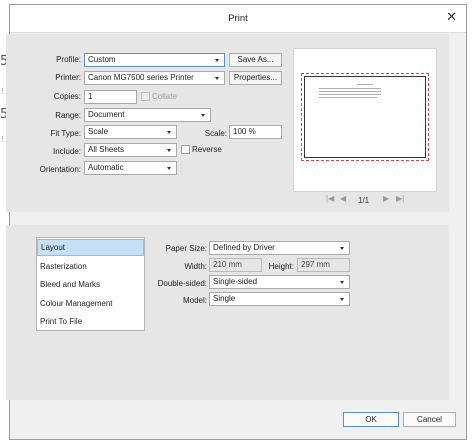  I want to click on double-sided-label: Double-sided:, so click(182, 283).